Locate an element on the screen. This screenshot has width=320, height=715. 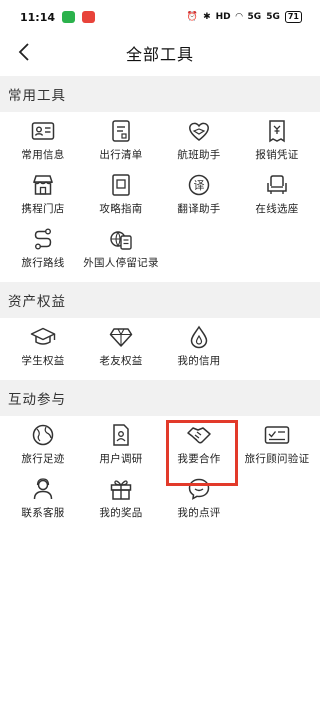
survey-icon is located at coordinates (121, 435).